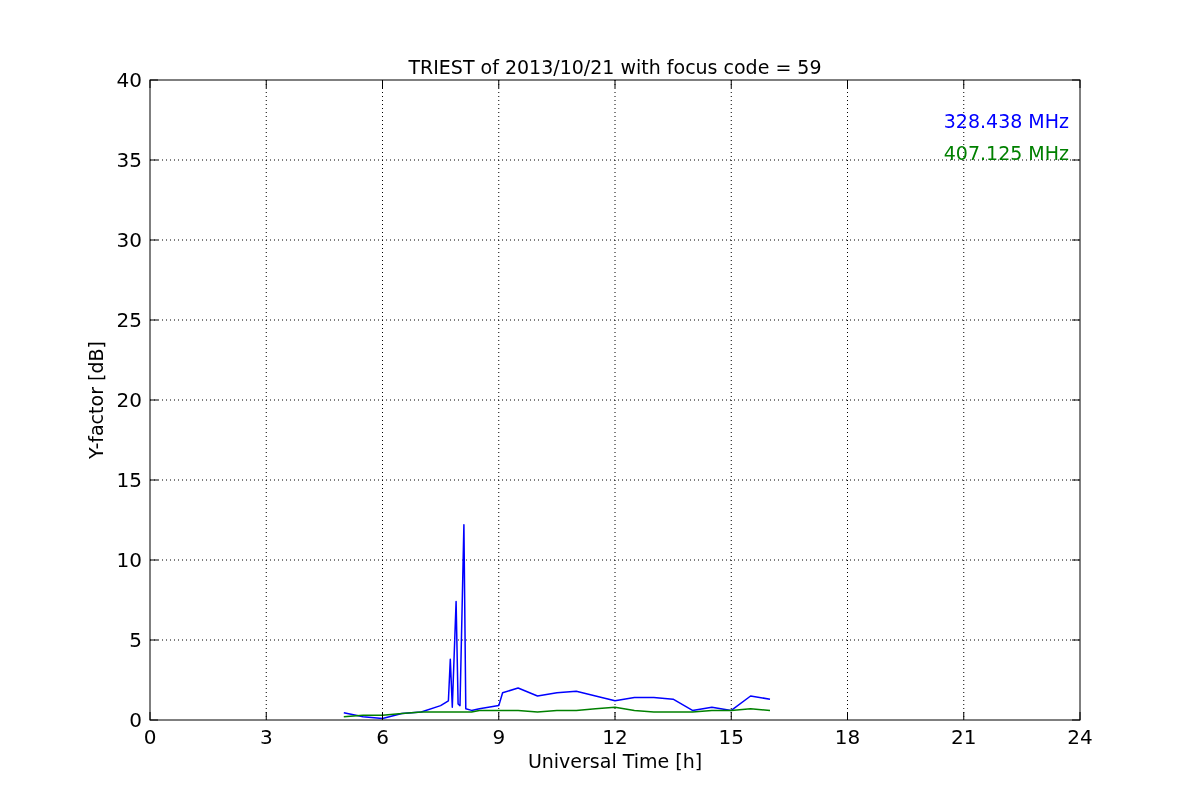  I want to click on series-label: 328.438 MHz, so click(1006, 121).